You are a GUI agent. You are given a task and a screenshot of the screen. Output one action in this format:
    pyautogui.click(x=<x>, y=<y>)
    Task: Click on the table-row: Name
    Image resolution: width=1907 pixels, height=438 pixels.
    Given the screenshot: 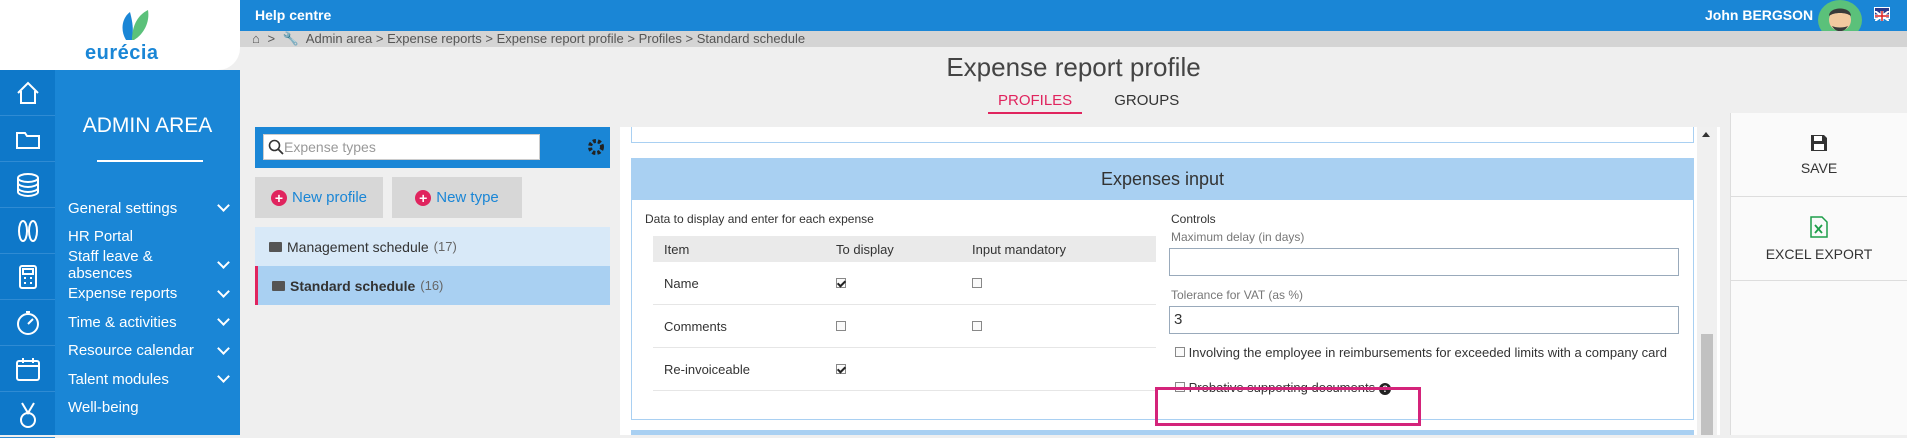 What is the action you would take?
    pyautogui.click(x=904, y=283)
    